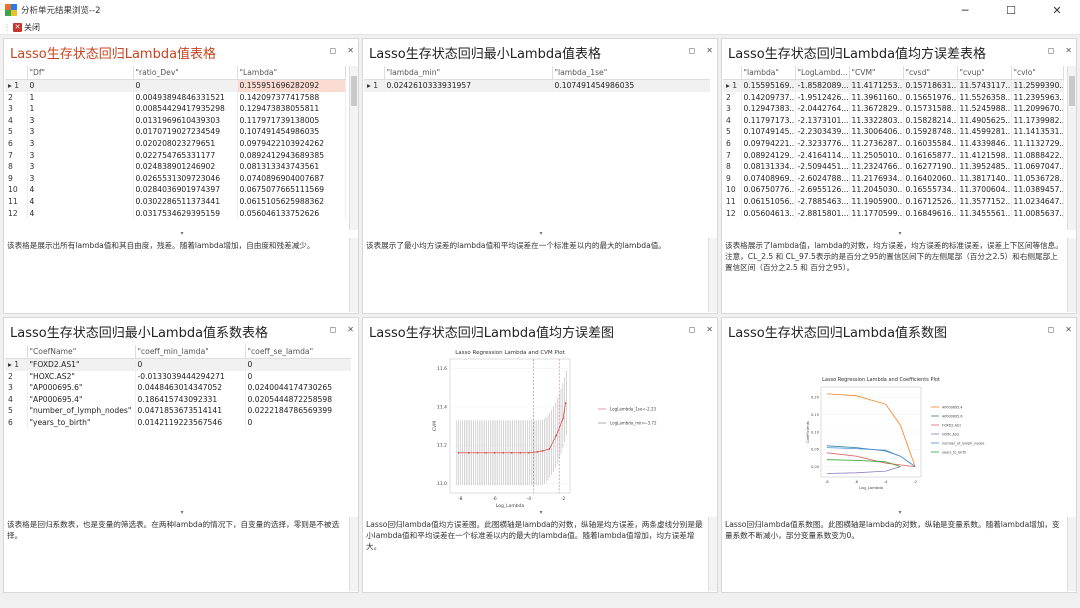  Describe the element at coordinates (175, 97) in the screenshot. I see `table-row: 2 1 0.00493894846331521 0.142097377417588` at that location.